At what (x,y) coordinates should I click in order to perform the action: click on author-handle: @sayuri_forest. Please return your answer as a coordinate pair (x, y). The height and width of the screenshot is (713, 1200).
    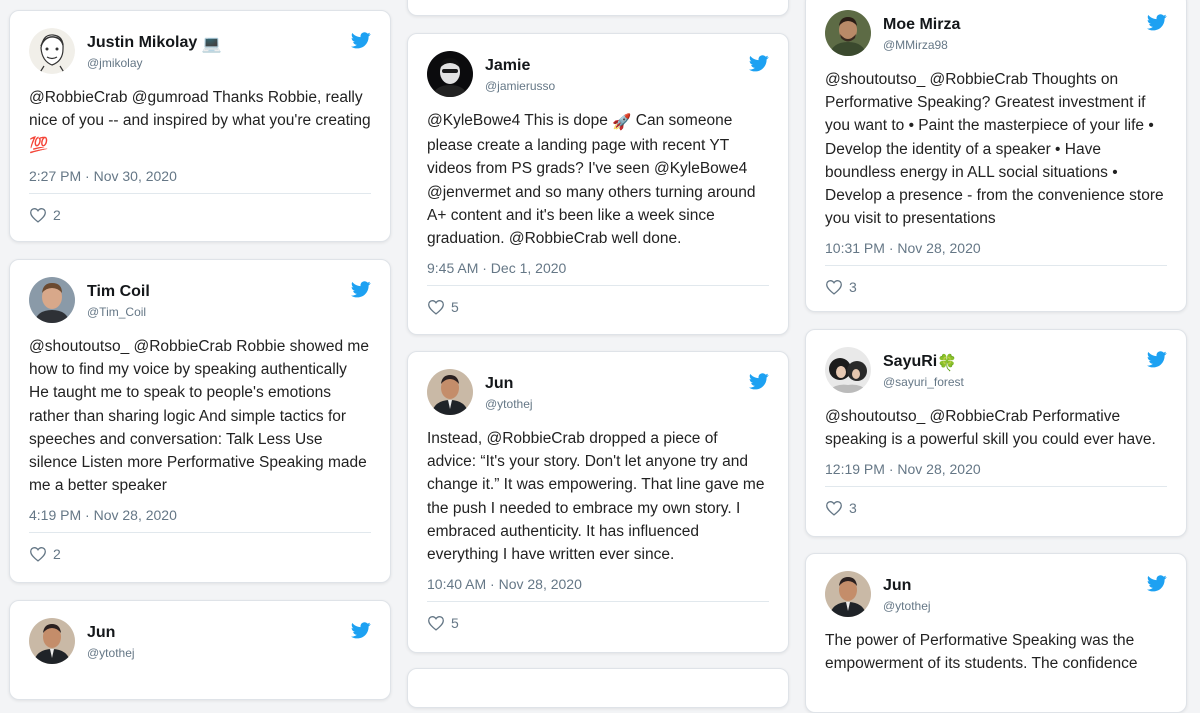
    Looking at the image, I should click on (923, 382).